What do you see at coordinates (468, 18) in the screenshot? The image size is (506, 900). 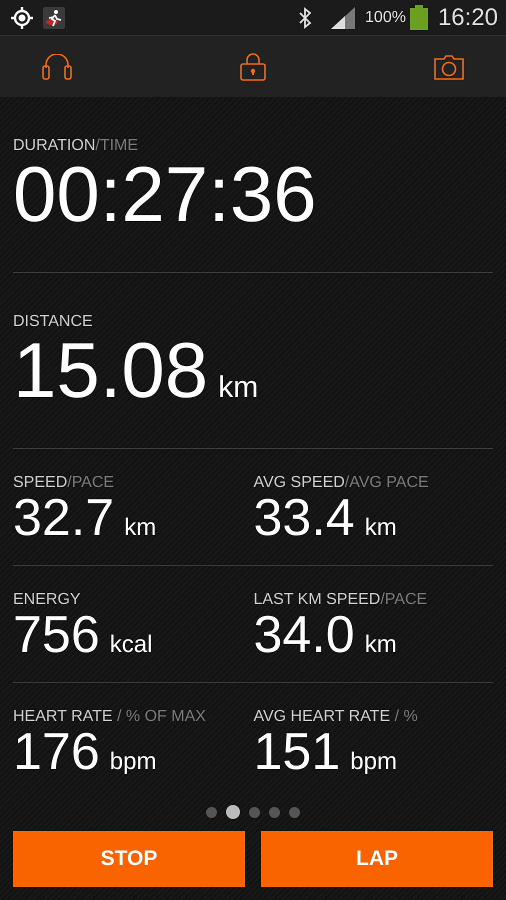 I see `clock: 16:20` at bounding box center [468, 18].